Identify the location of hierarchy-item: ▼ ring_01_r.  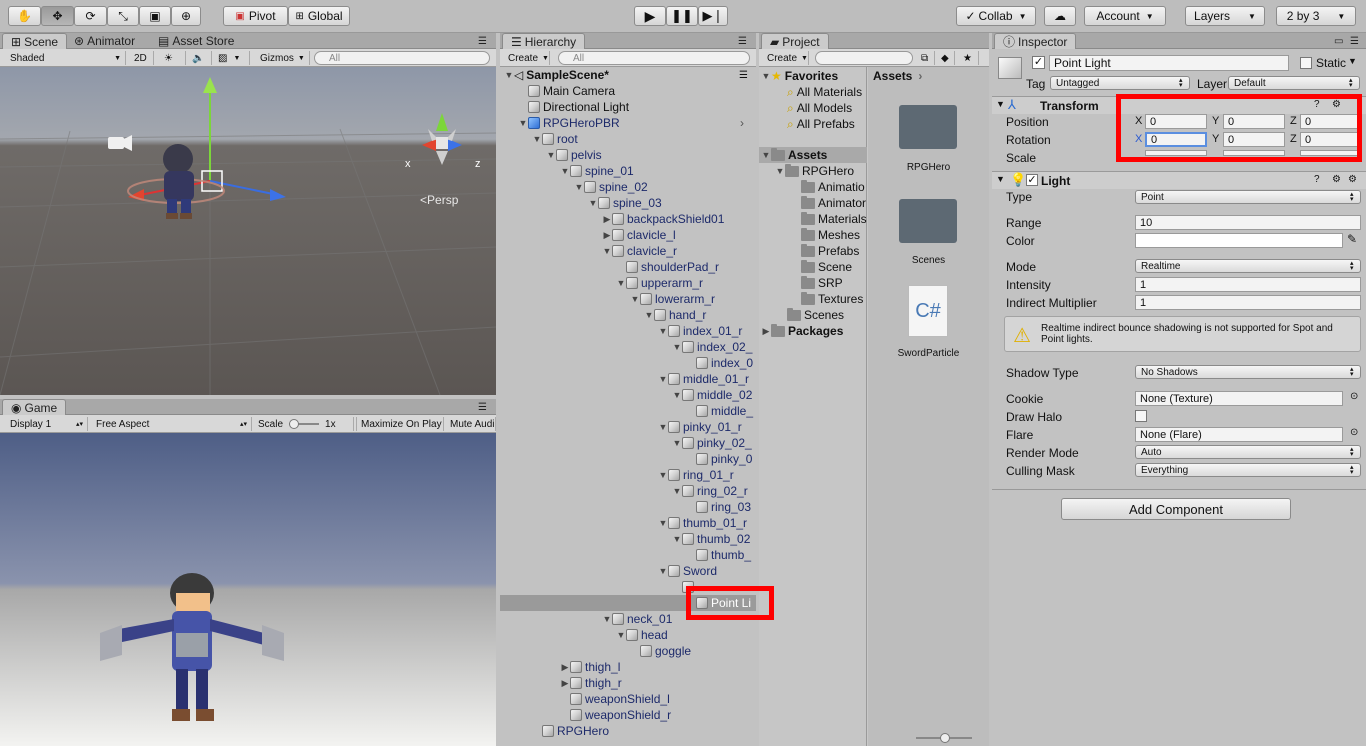
(696, 475).